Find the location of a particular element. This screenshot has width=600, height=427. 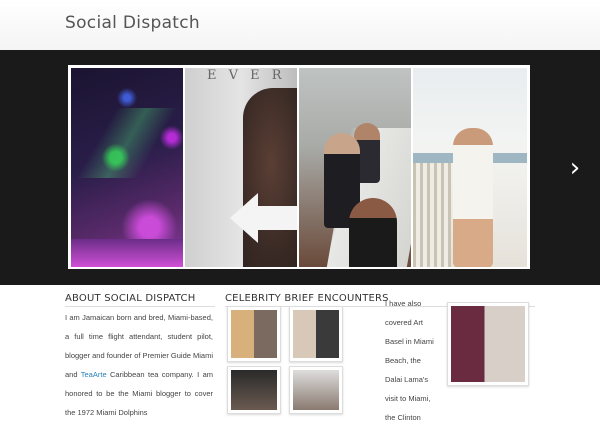

site-header: Social Dispatch is located at coordinates (300, 25).